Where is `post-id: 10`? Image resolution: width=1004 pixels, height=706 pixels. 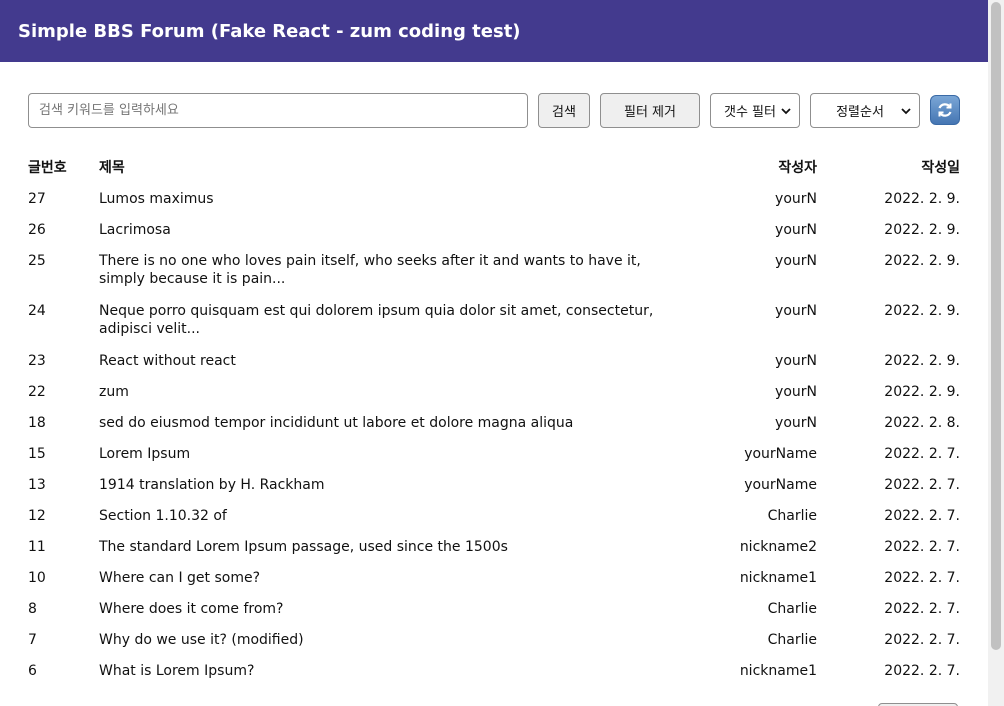
post-id: 10 is located at coordinates (37, 578).